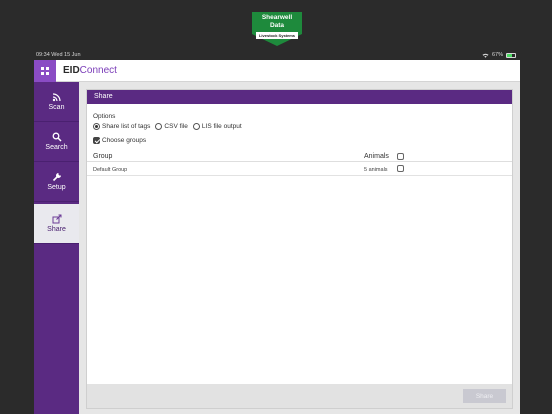  I want to click on option-lis-file-output: LIS file output, so click(217, 126).